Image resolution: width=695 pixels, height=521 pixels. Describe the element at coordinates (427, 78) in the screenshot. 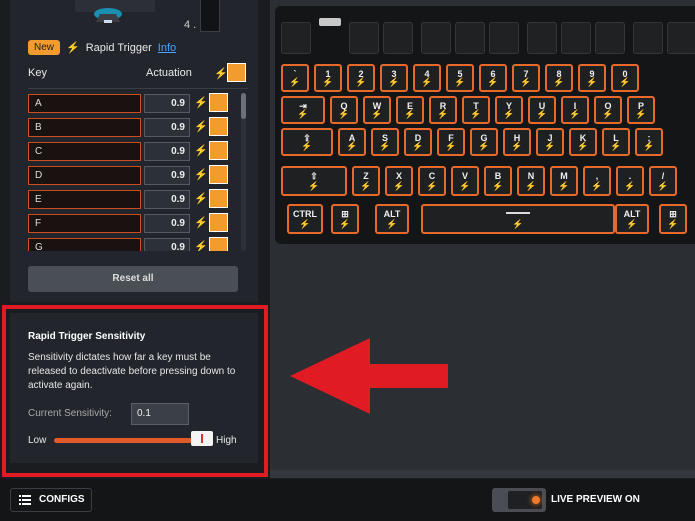

I see `keyboard-key: 4 ⚡` at that location.